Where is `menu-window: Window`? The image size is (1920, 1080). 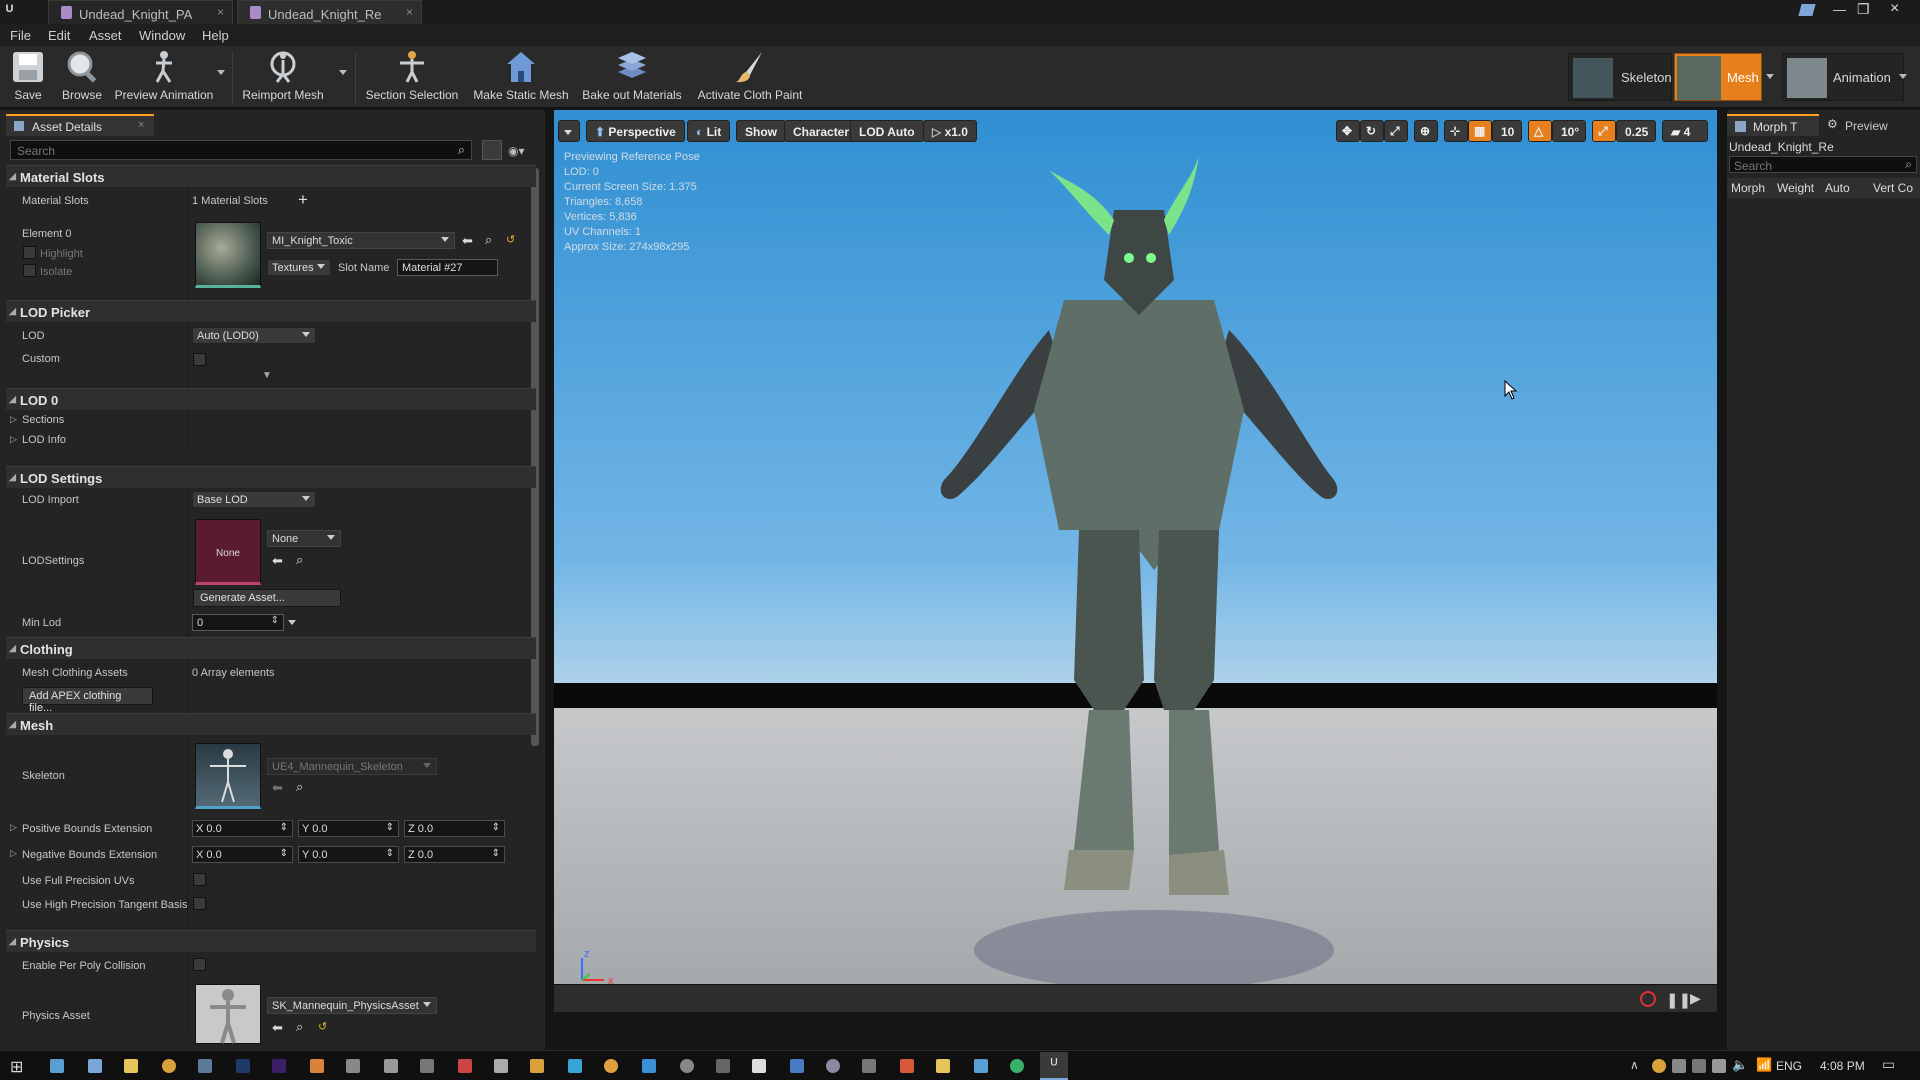
menu-window: Window is located at coordinates (162, 35).